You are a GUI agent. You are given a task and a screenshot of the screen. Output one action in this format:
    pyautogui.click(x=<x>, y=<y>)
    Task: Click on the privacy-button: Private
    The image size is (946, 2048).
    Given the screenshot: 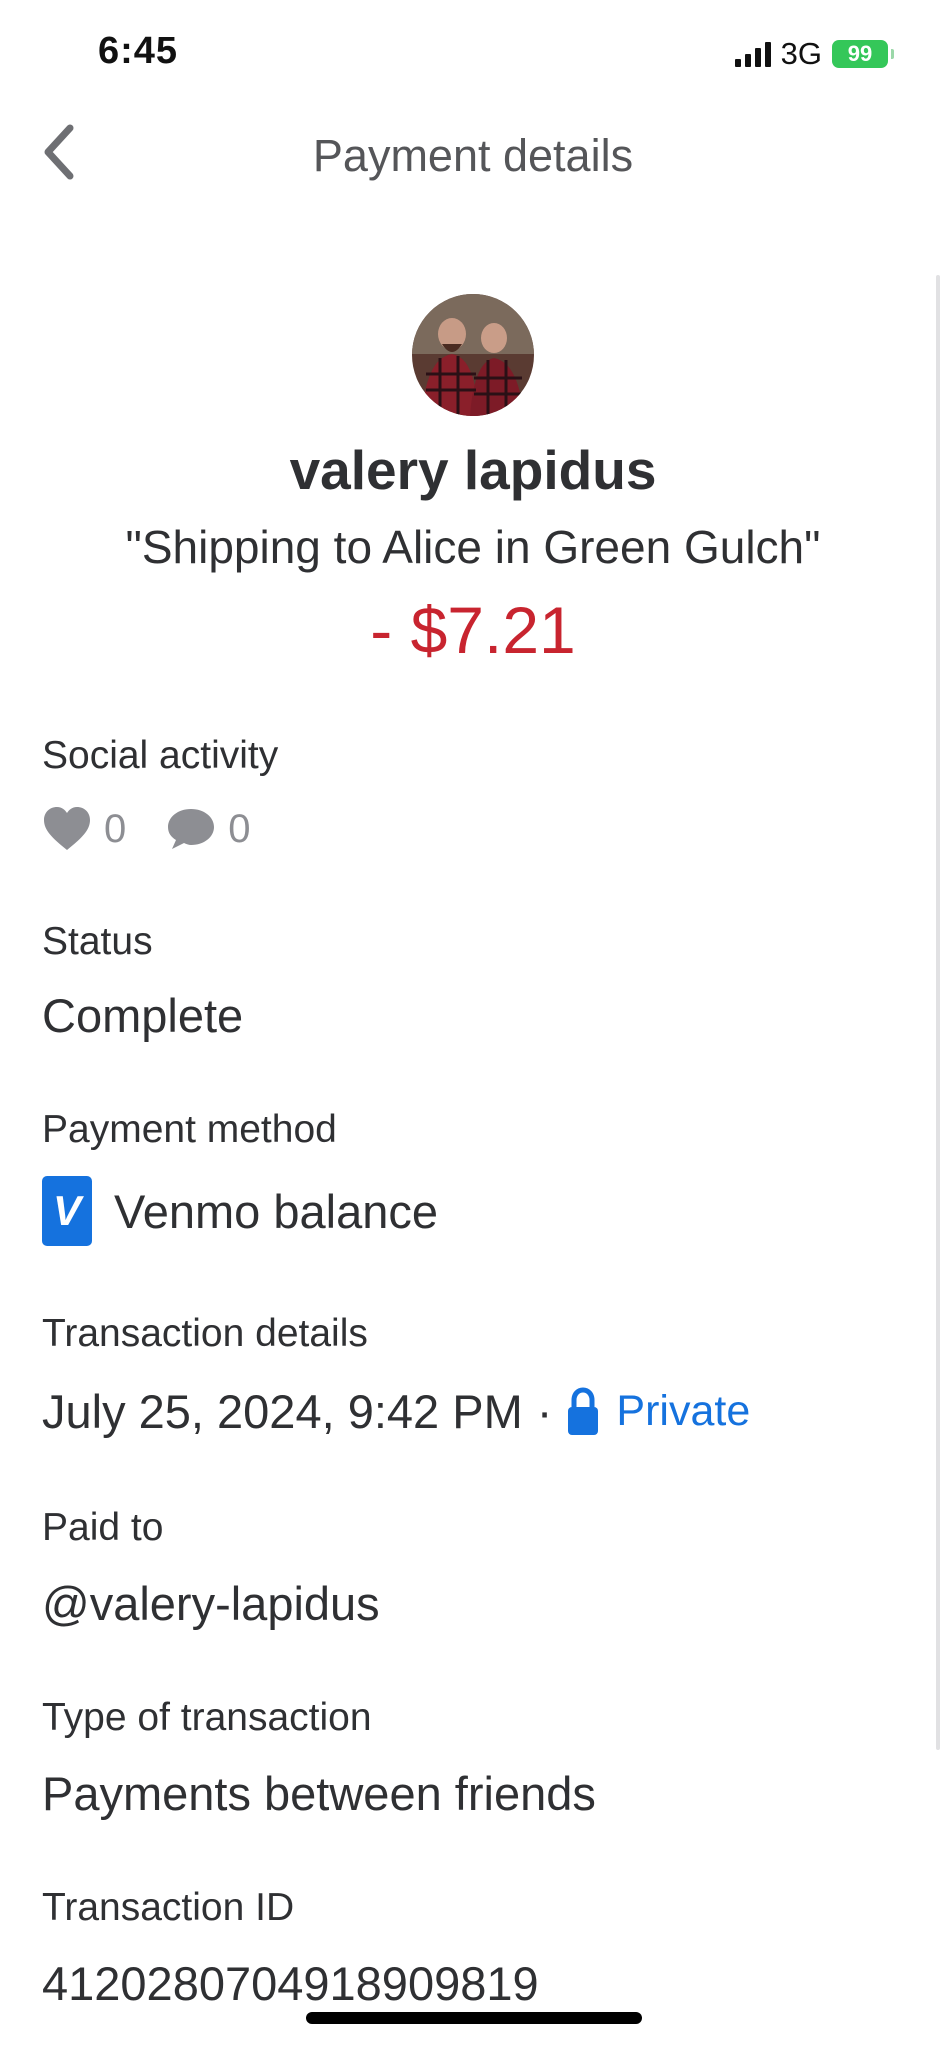 What is the action you would take?
    pyautogui.click(x=658, y=1411)
    